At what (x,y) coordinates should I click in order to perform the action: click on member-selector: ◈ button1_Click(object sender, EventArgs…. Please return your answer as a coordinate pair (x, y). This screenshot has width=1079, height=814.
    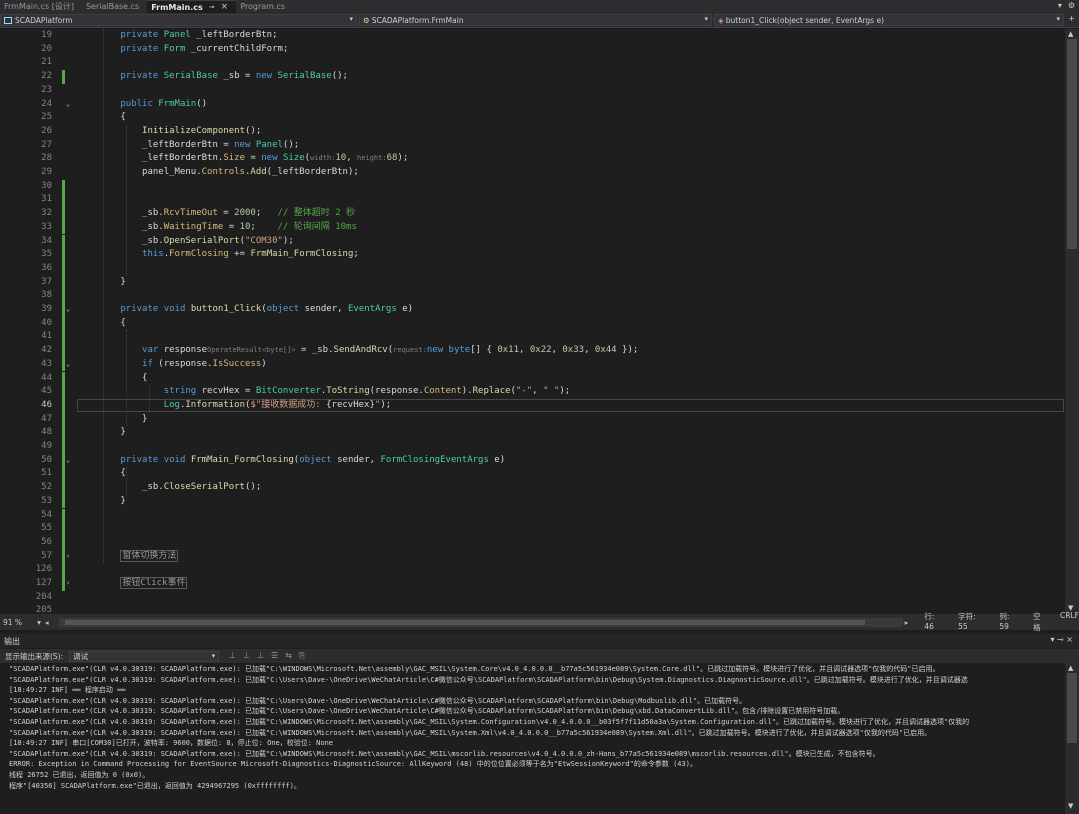
    Looking at the image, I should click on (889, 20).